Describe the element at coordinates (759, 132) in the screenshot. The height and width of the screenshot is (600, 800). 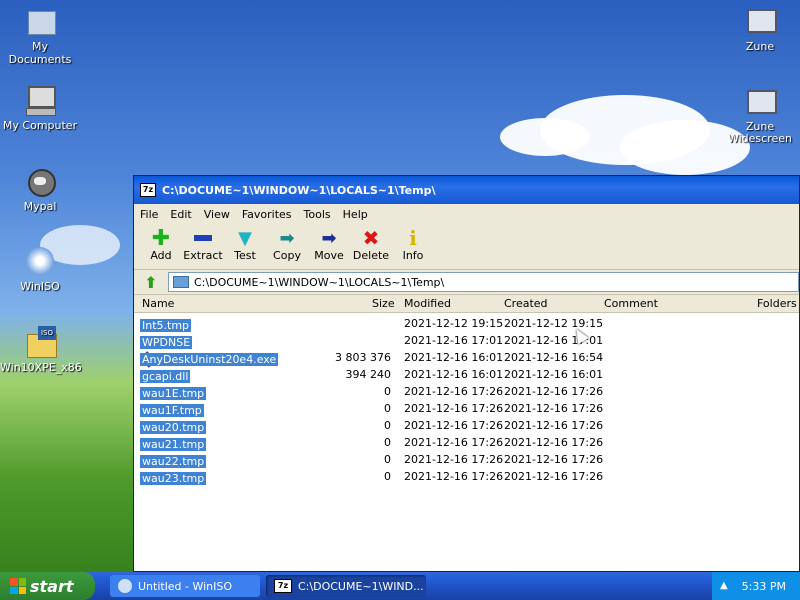
I see `desktop-icon-label: Zune Widescreen` at that location.